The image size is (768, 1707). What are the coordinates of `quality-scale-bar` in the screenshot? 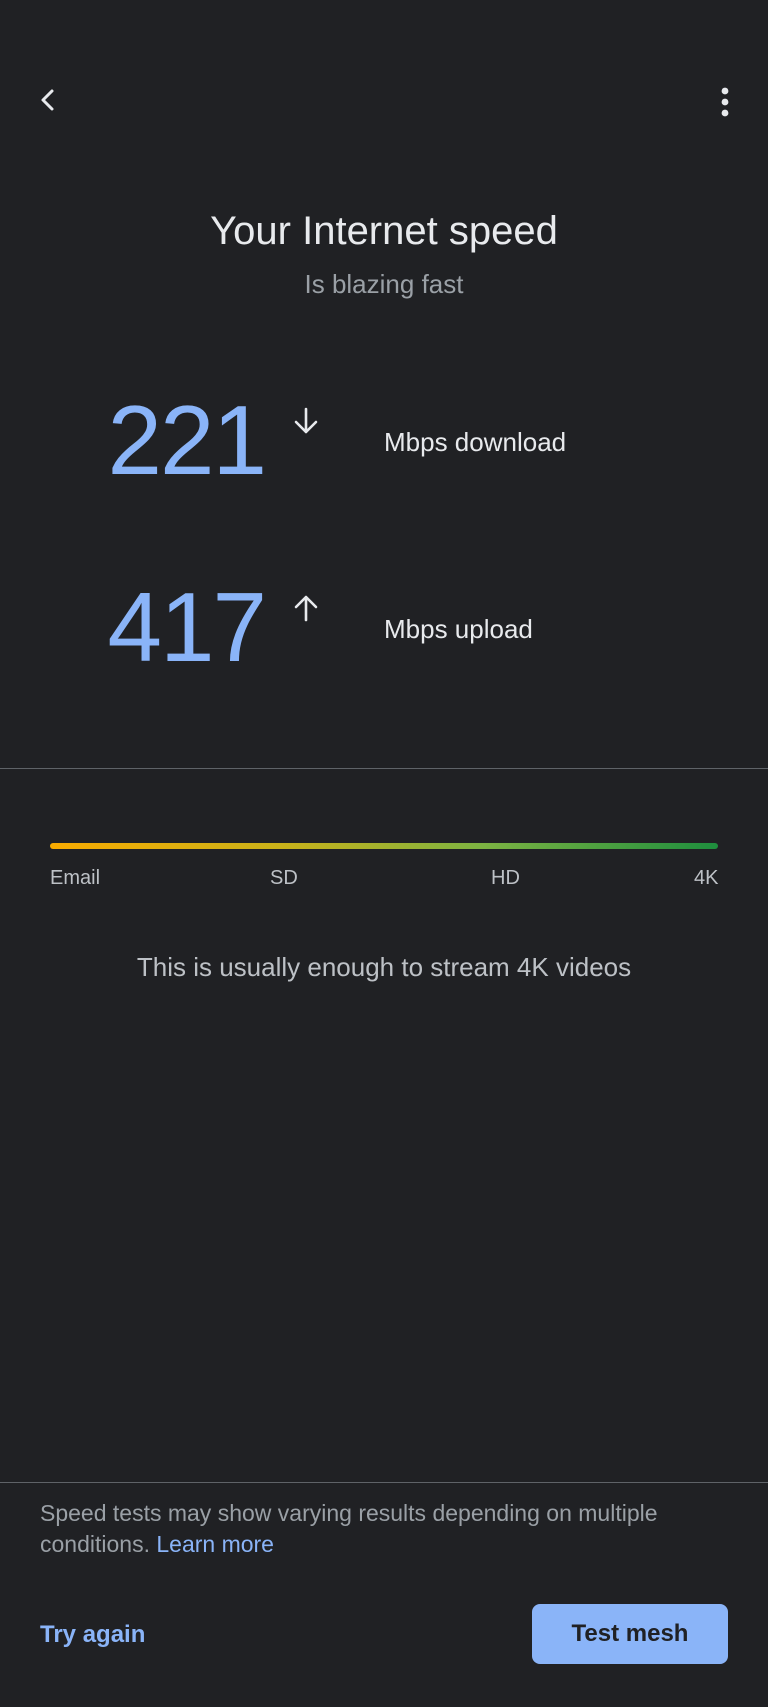 It's located at (384, 846).